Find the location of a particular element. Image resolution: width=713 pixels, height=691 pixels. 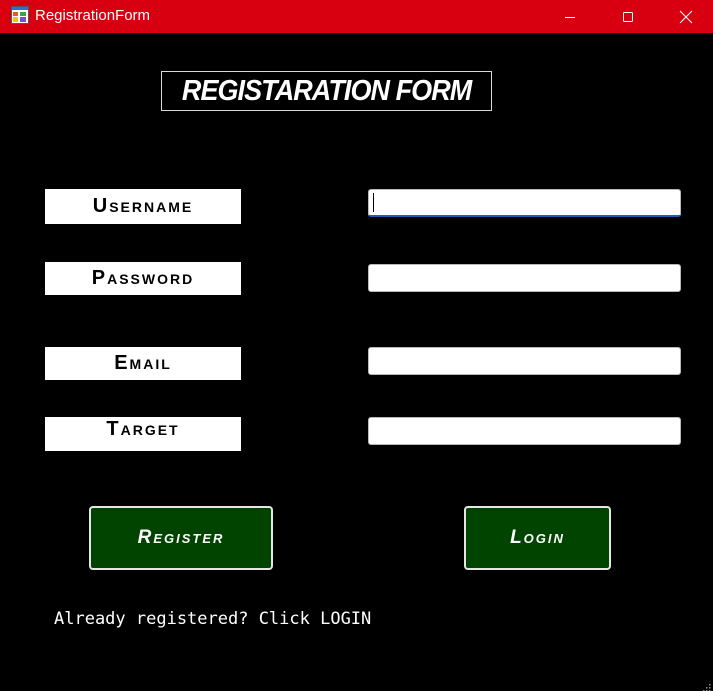

maximize-button is located at coordinates (628, 16).